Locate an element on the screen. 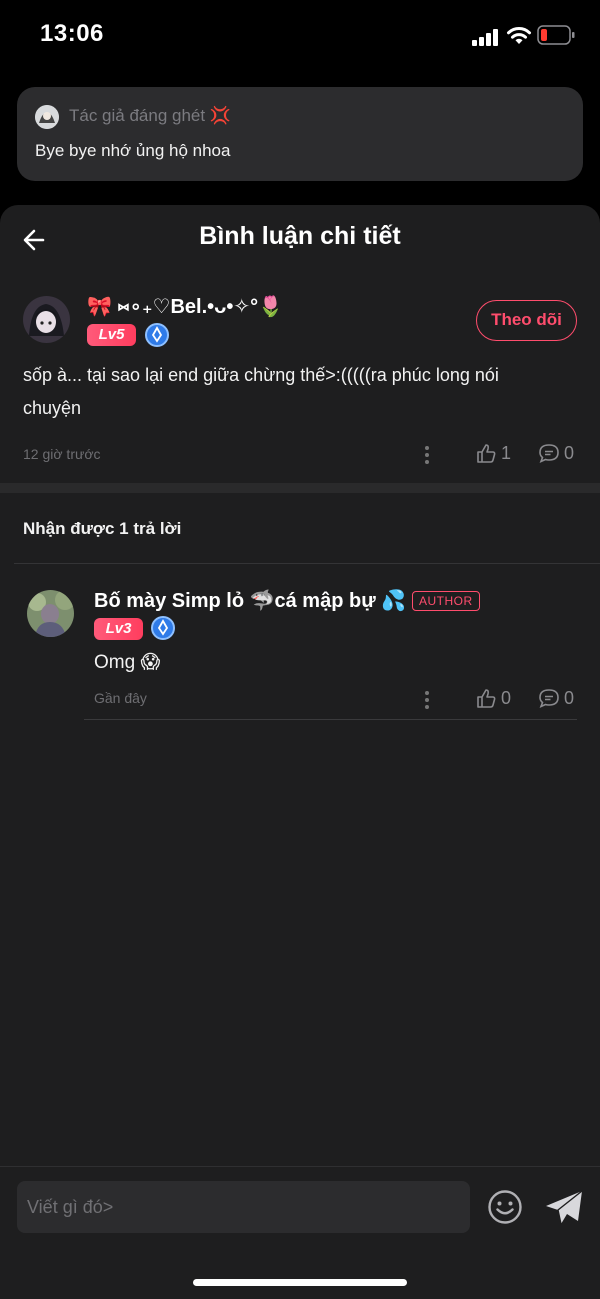 Image resolution: width=600 pixels, height=1299 pixels. reply-text: Omg 😱 is located at coordinates (127, 662).